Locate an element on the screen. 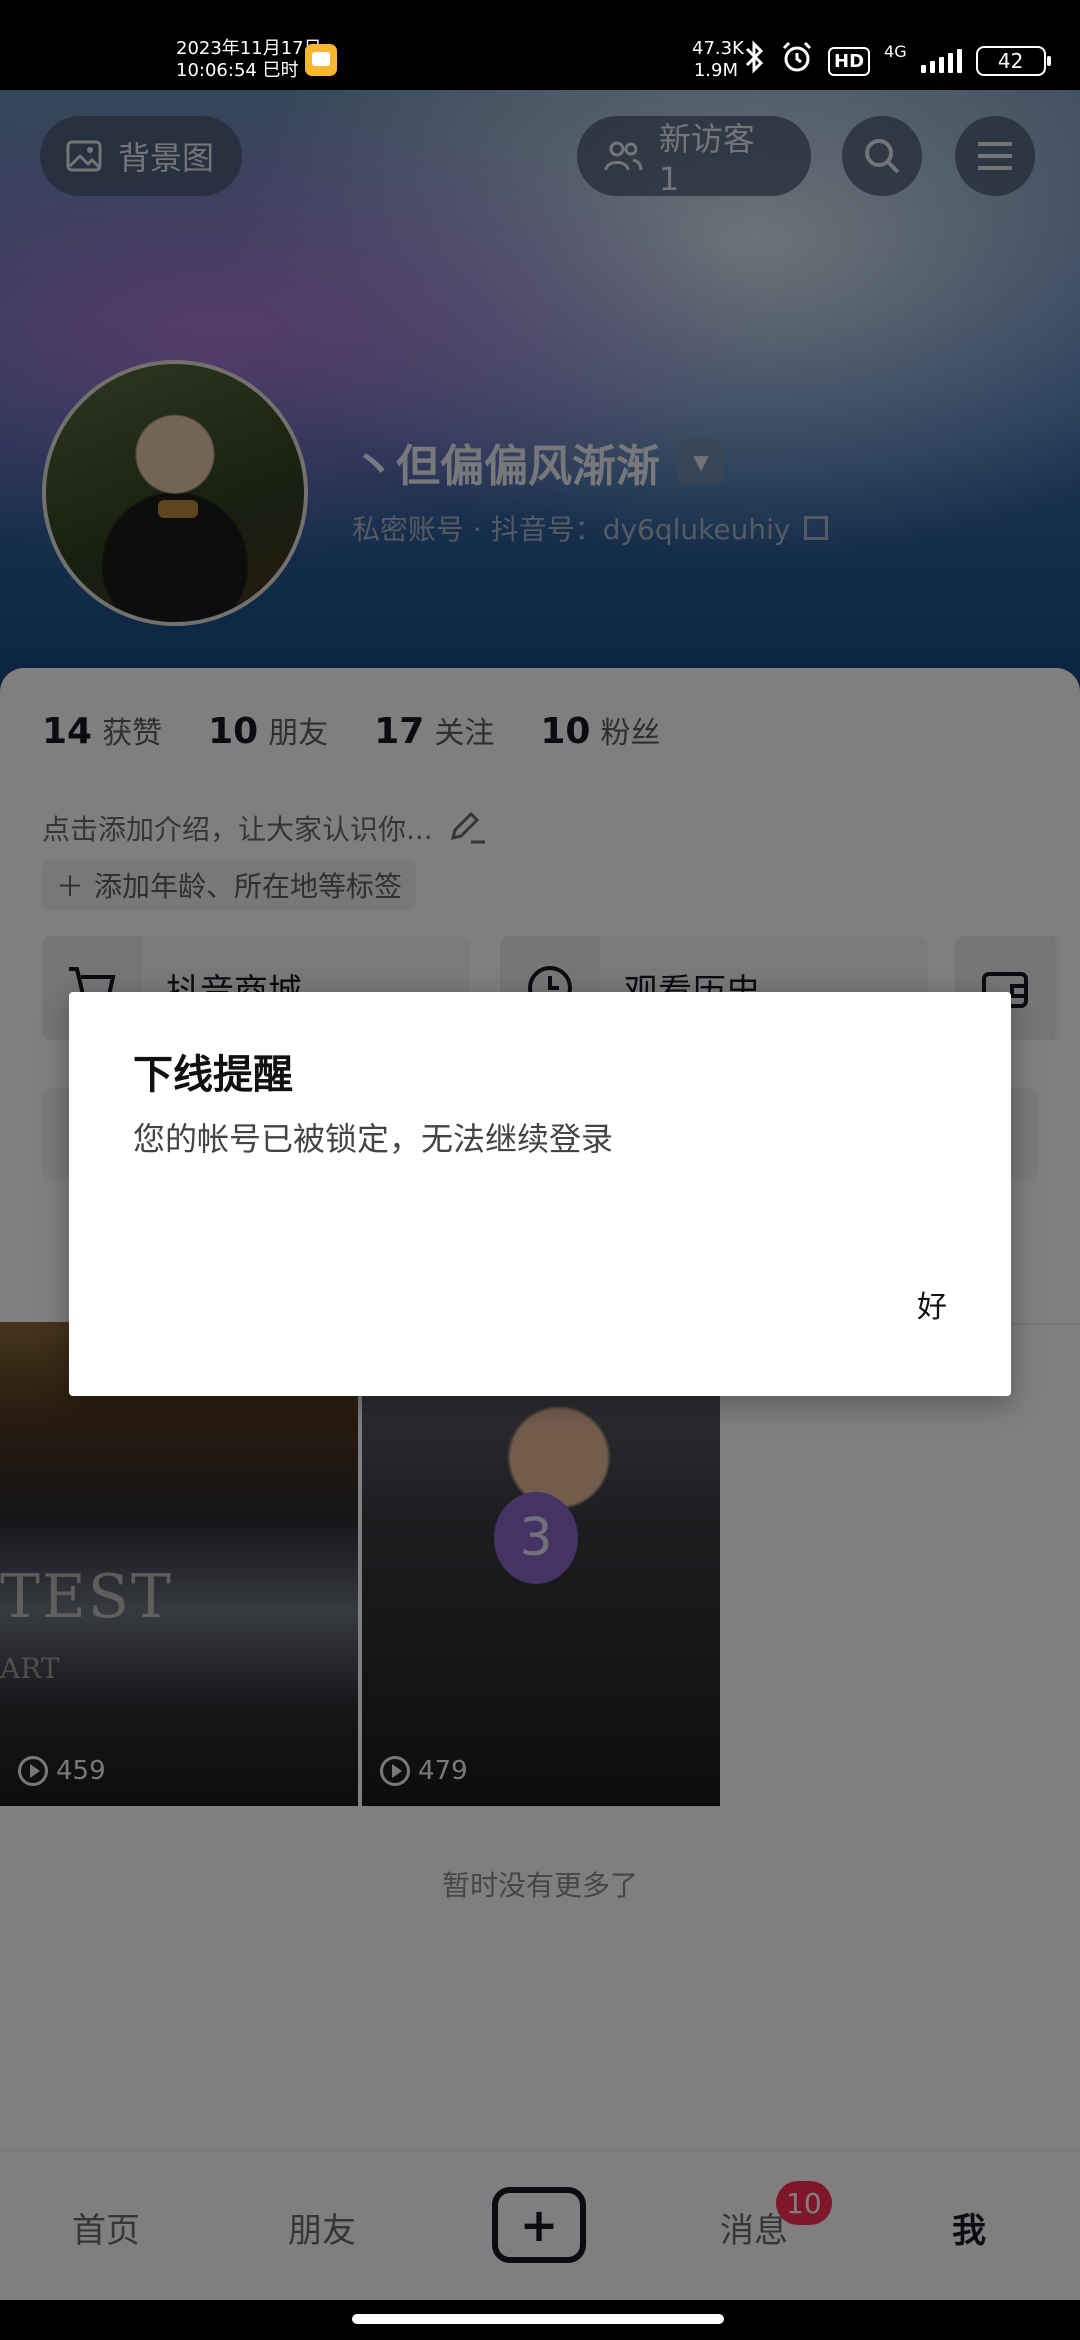  hd-badge: HD is located at coordinates (849, 61).